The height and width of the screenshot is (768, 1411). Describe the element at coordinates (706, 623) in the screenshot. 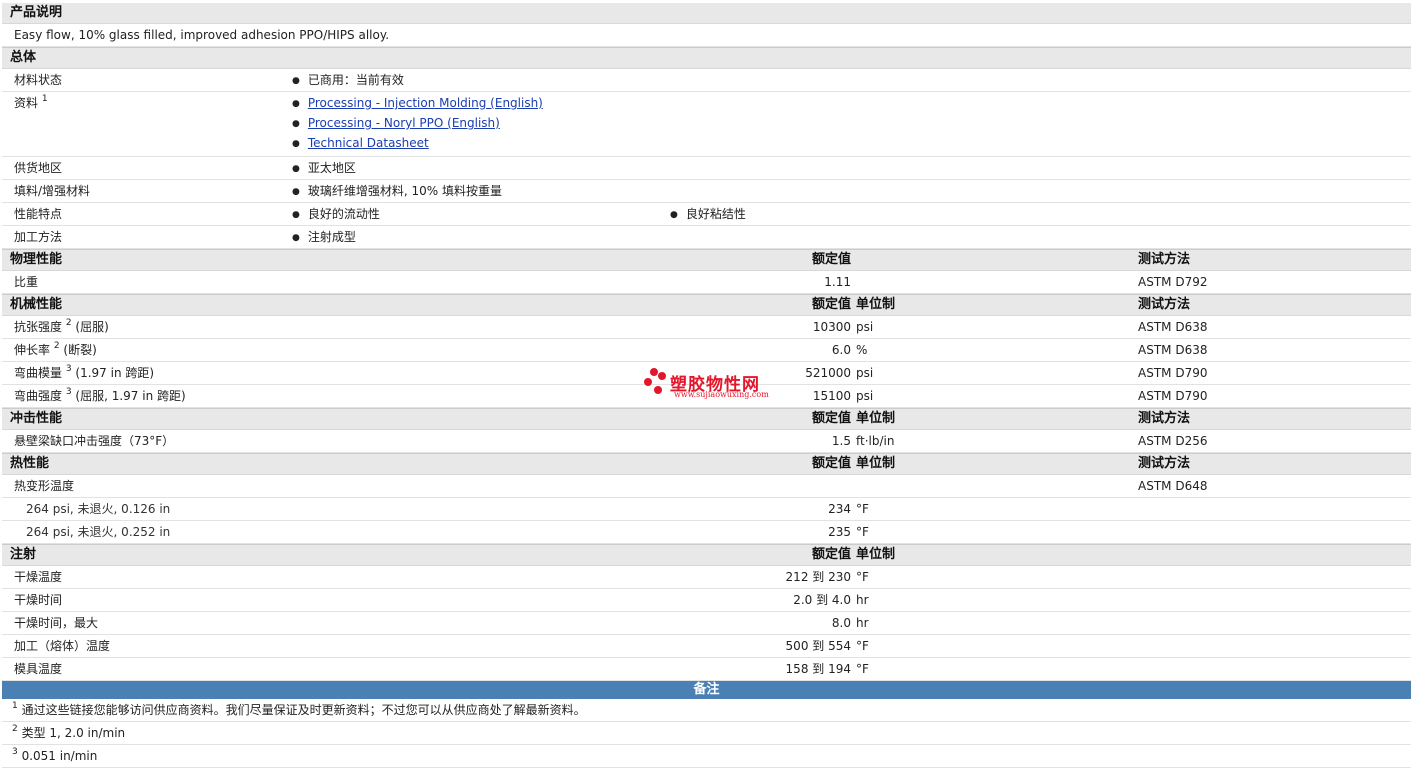

I see `table-row: 干燥时间，最大 8.0 hr` at that location.